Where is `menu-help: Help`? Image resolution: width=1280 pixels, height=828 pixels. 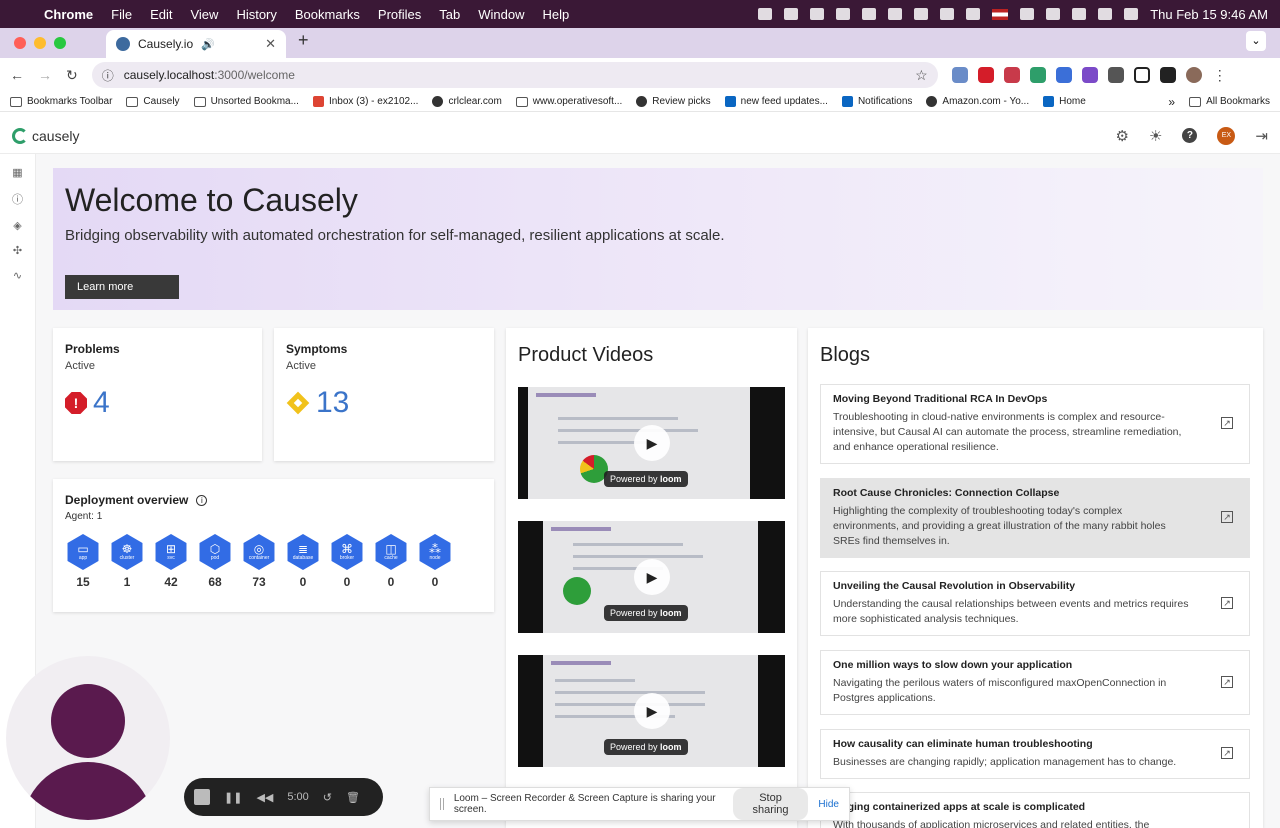
menu-help: Help is located at coordinates (556, 14).